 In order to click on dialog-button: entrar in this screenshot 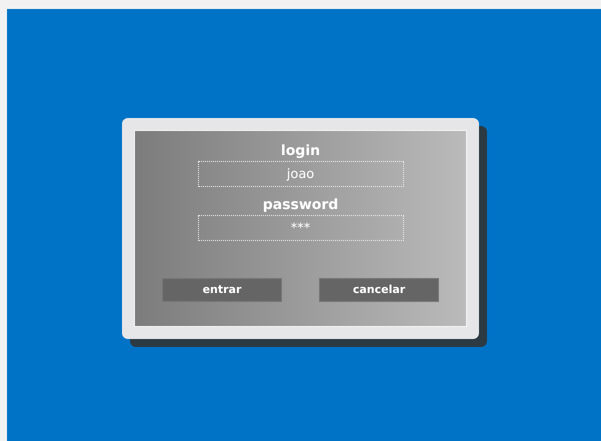, I will do `click(222, 290)`.